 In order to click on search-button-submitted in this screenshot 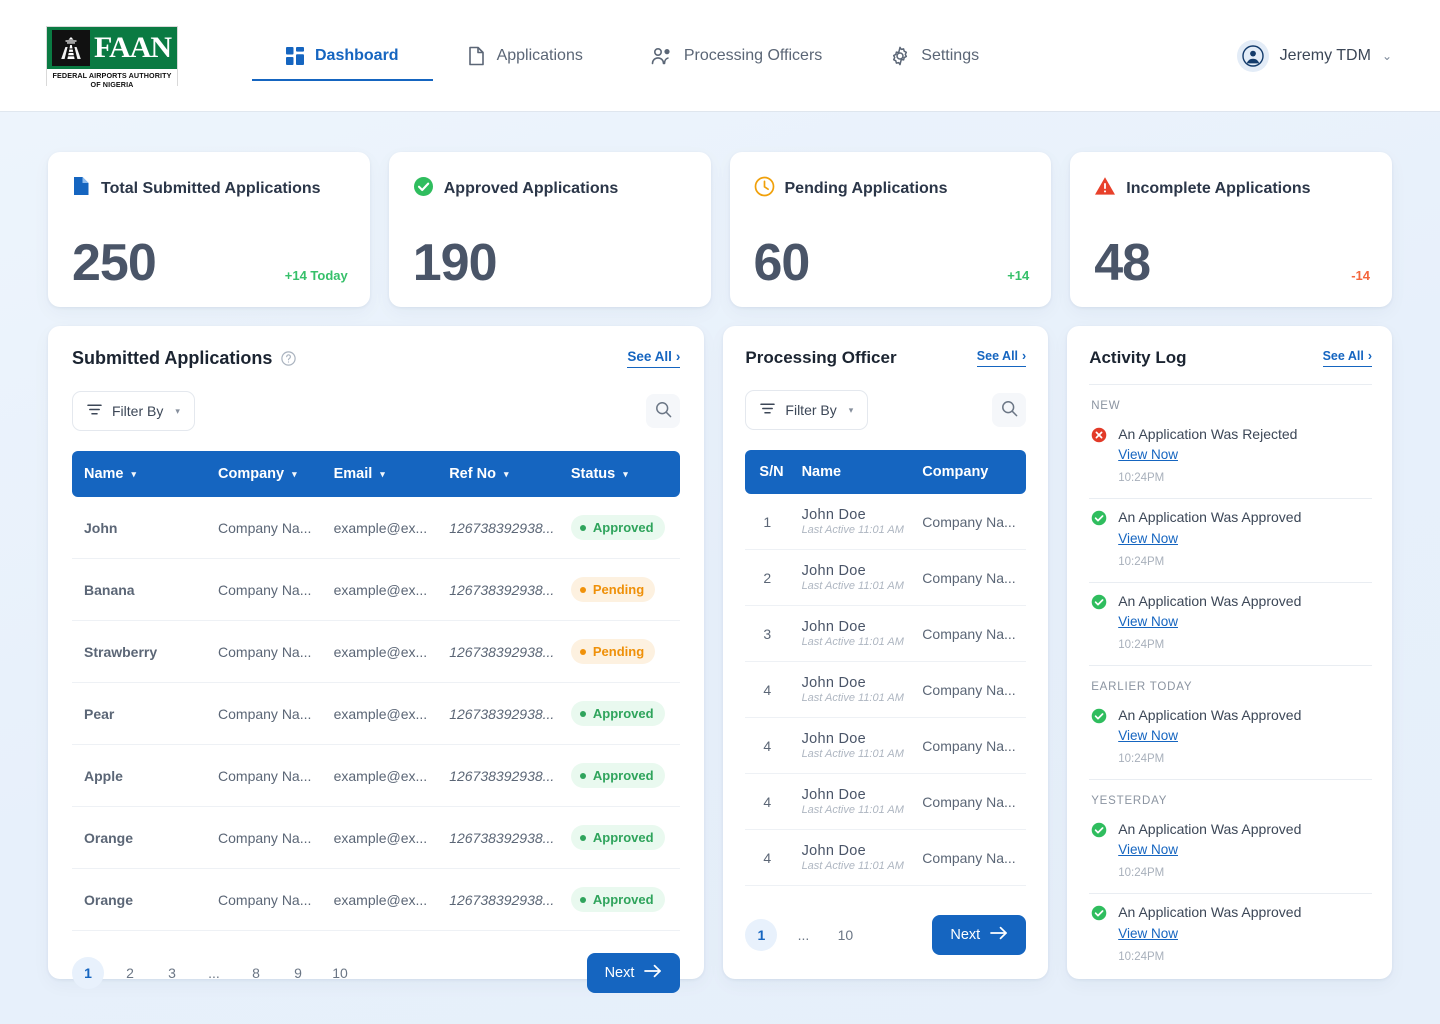, I will do `click(663, 411)`.